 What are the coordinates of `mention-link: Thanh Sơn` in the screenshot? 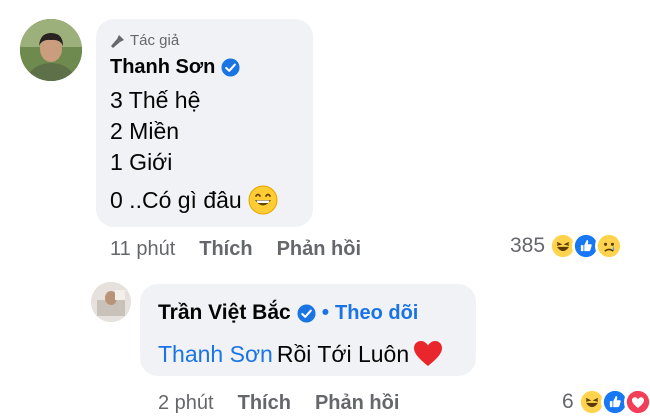 It's located at (215, 354).